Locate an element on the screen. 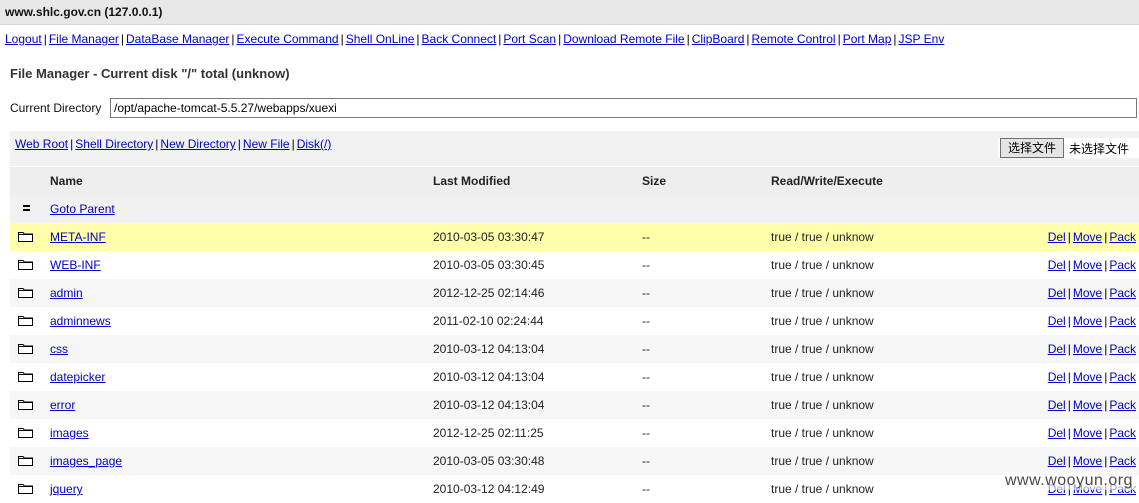 Image resolution: width=1139 pixels, height=503 pixels. file-name-link: adminnews is located at coordinates (80, 321).